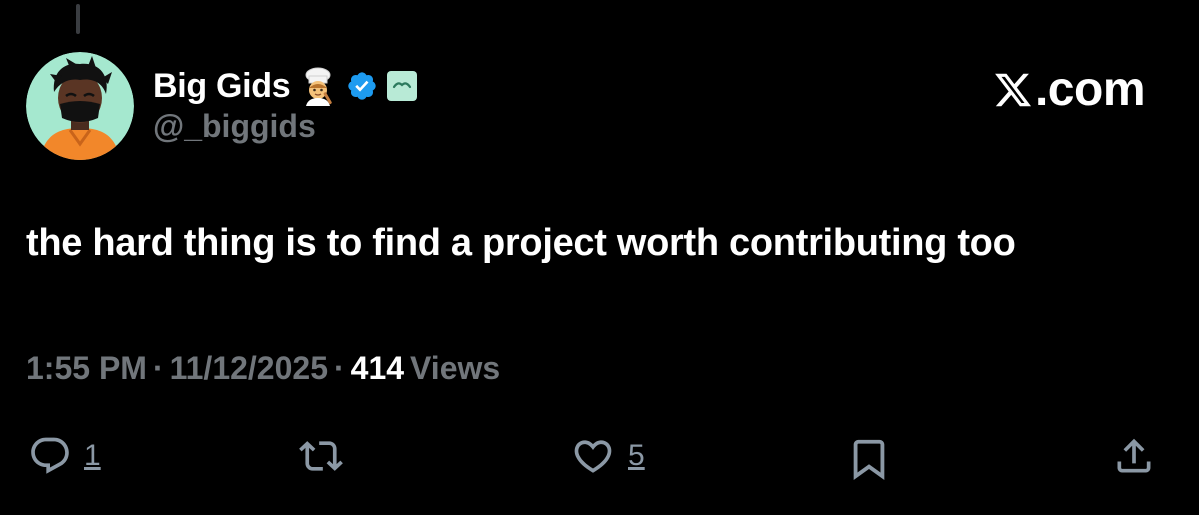 This screenshot has width=1199, height=515. Describe the element at coordinates (1013, 90) in the screenshot. I see `x-logo-icon` at that location.